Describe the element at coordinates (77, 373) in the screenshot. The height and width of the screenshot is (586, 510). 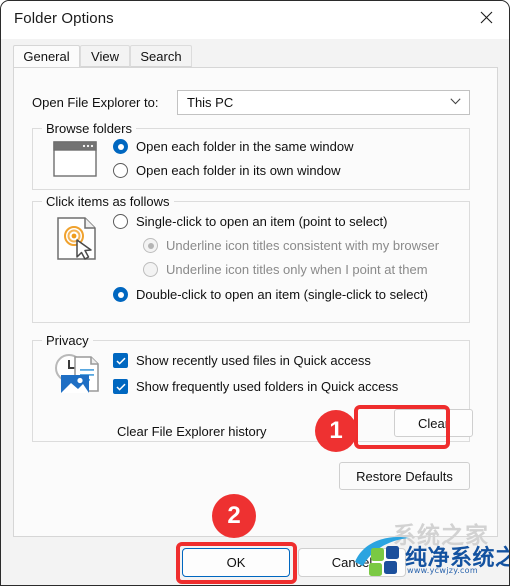
I see `recent-files-icon` at that location.